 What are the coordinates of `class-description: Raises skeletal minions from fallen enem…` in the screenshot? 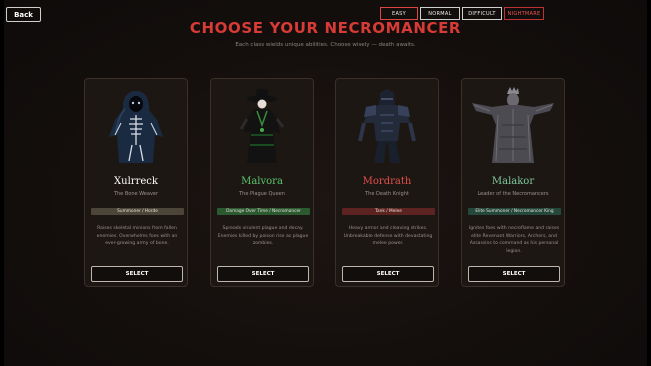 It's located at (137, 236).